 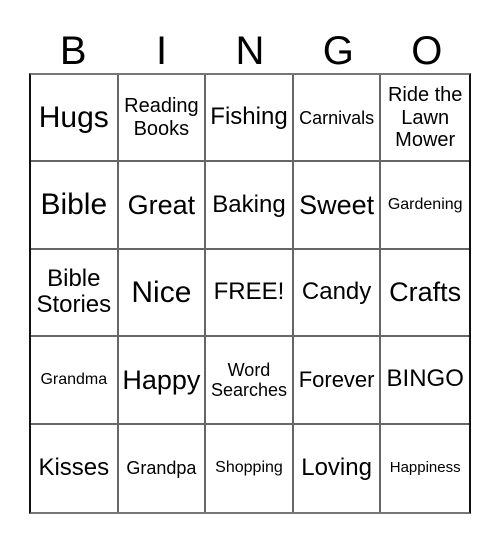 What do you see at coordinates (425, 381) in the screenshot?
I see `bingo-cell: BINGO` at bounding box center [425, 381].